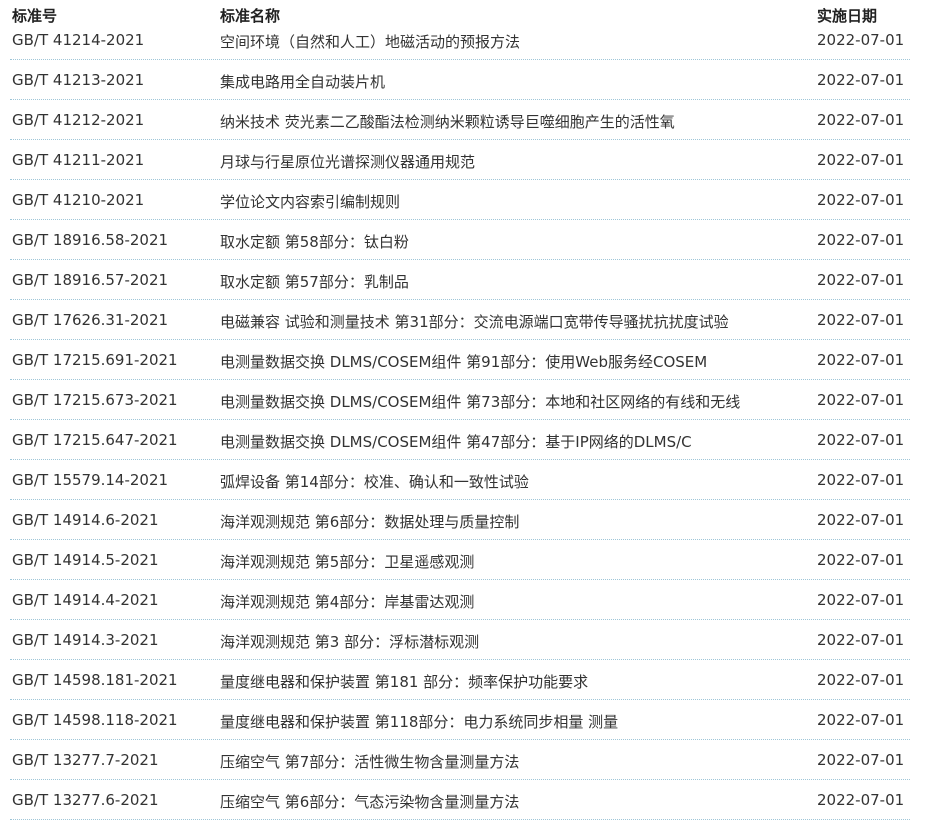 Image resolution: width=945 pixels, height=829 pixels. Describe the element at coordinates (314, 241) in the screenshot. I see `standard-name-link: 取水定额 第58部分：钛白粉` at that location.